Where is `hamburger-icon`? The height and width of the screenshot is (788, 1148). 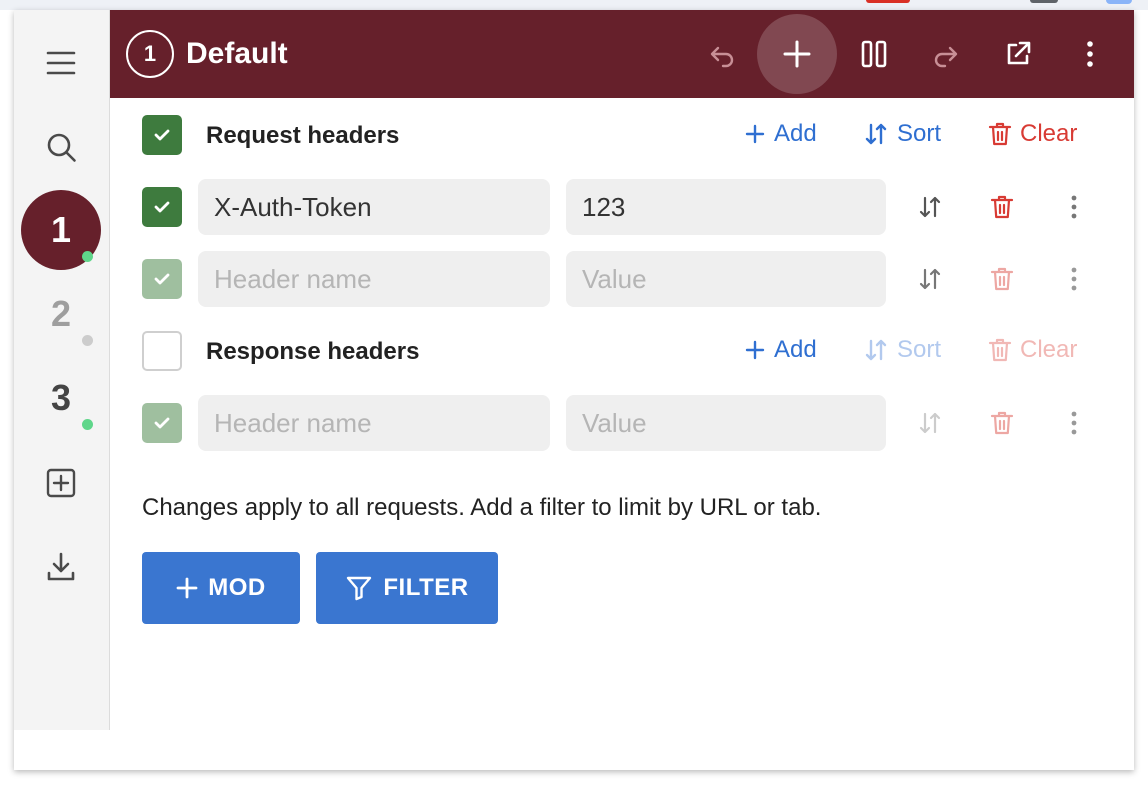 hamburger-icon is located at coordinates (61, 63).